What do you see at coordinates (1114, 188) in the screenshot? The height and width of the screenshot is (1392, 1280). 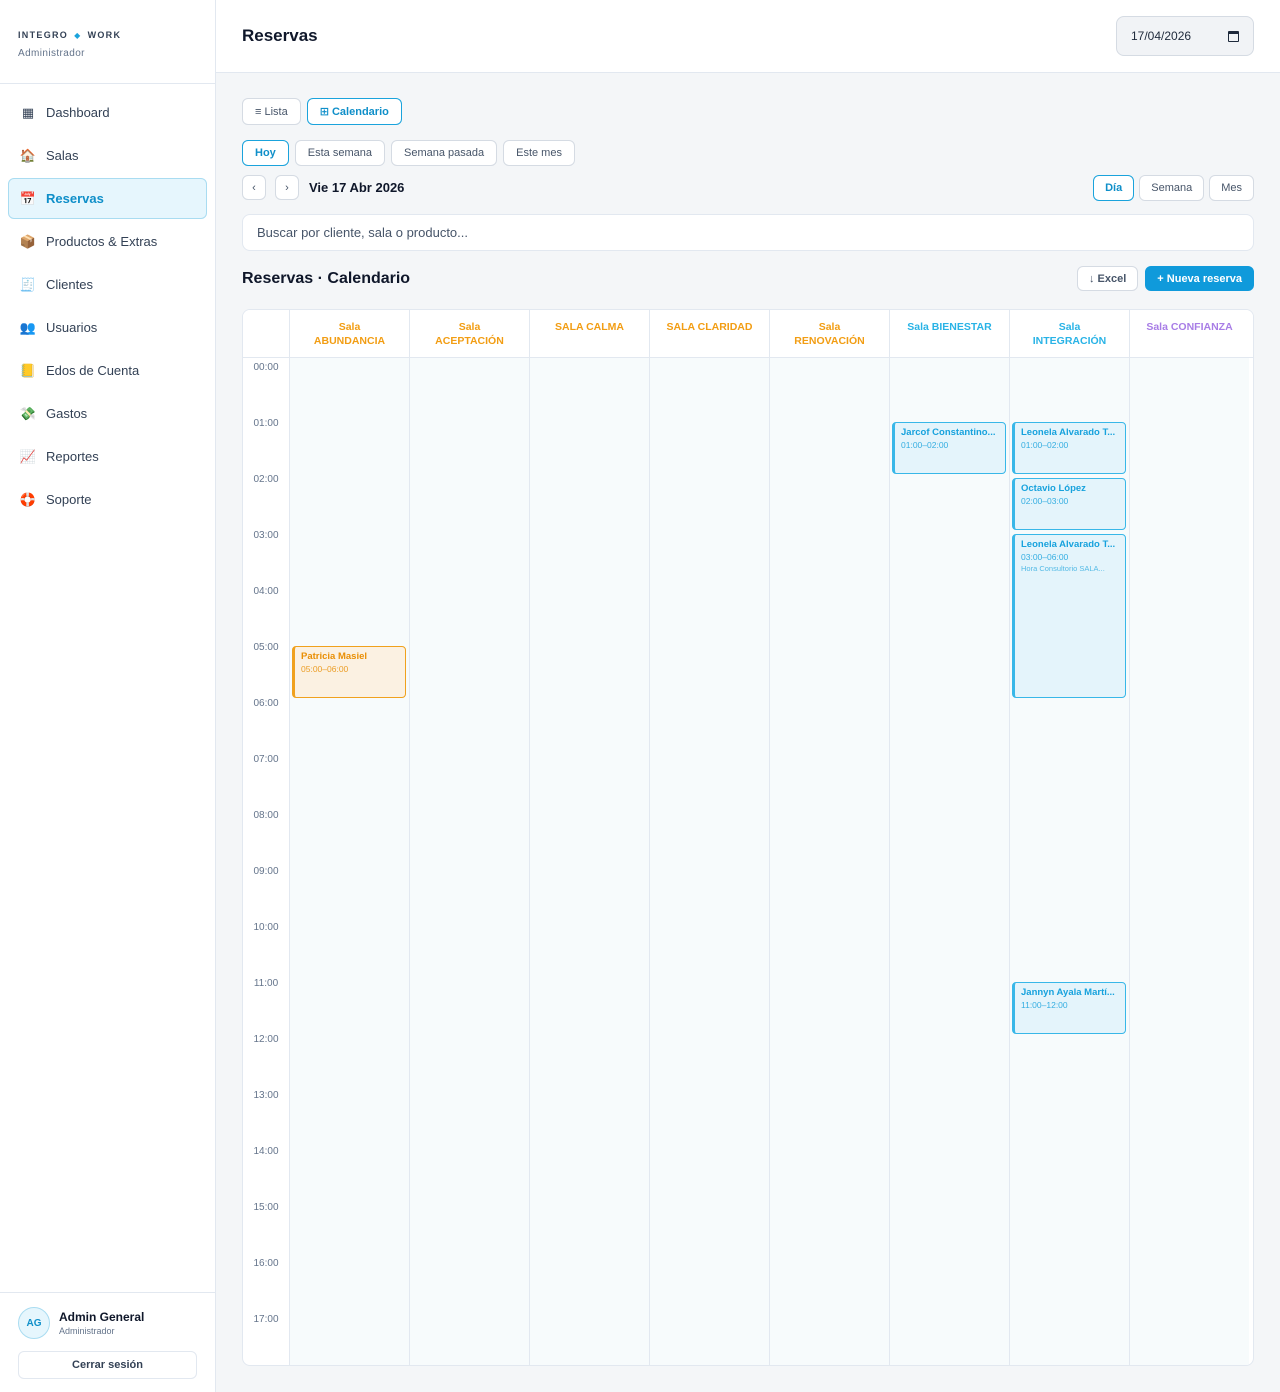 I see `day-view-button: Día` at bounding box center [1114, 188].